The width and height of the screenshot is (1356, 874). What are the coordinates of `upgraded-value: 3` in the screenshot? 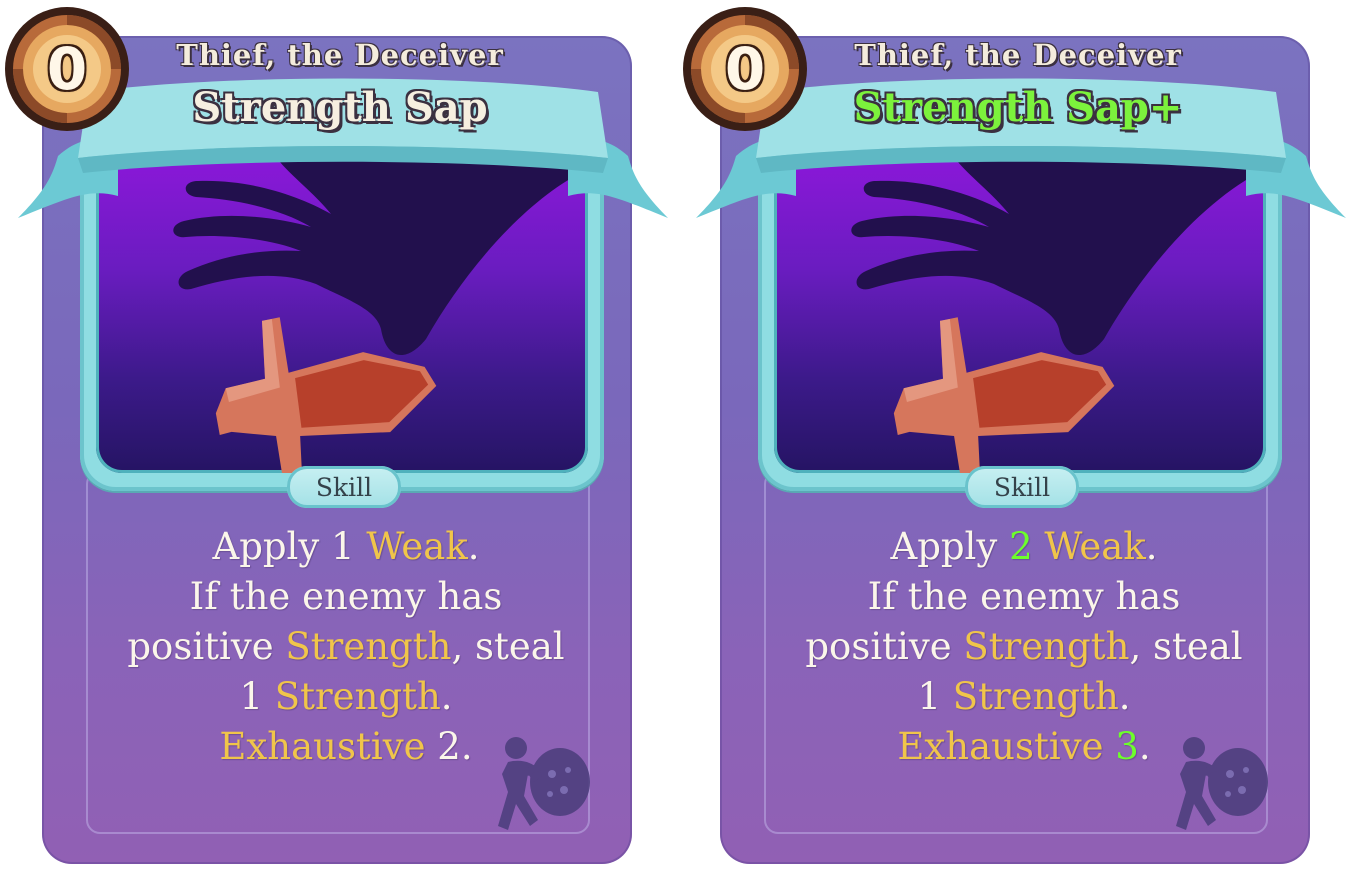 It's located at (1121, 746).